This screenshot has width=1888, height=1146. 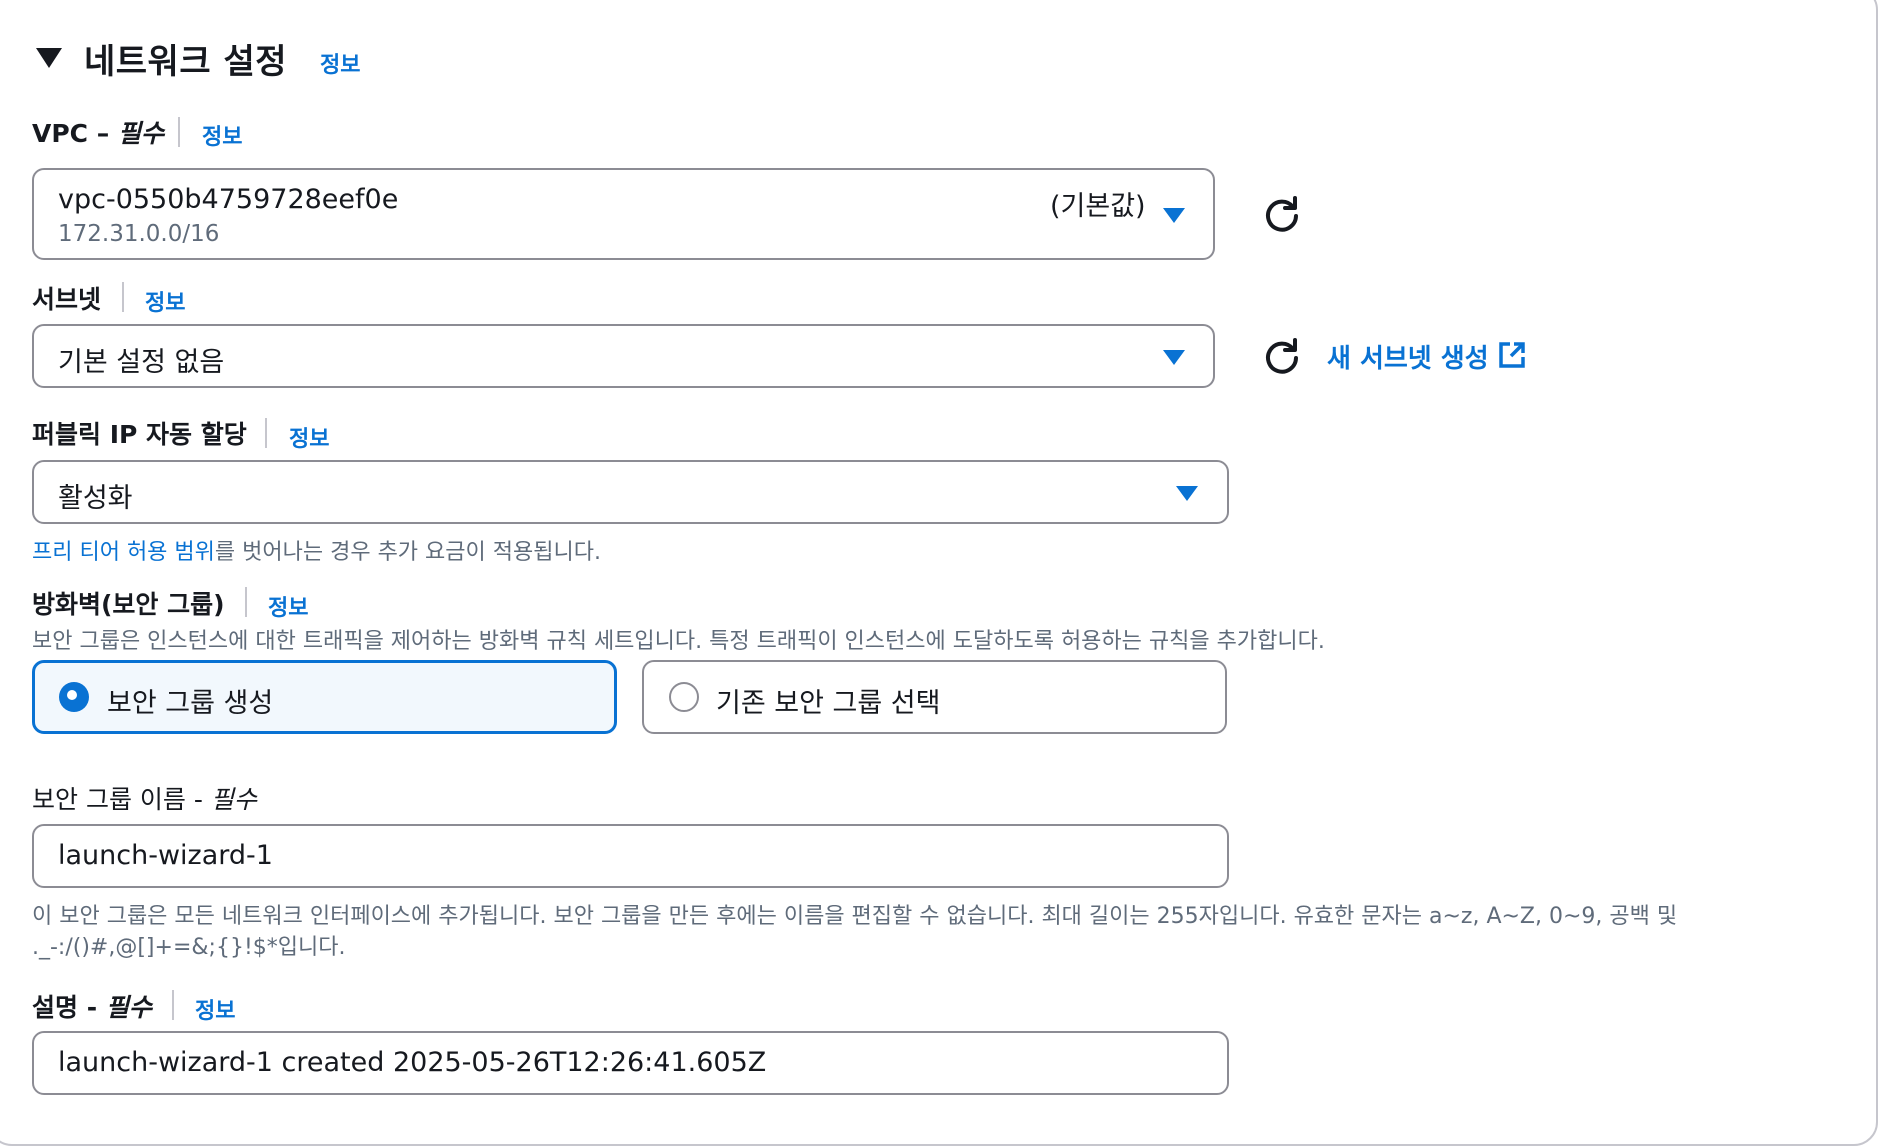 What do you see at coordinates (1408, 356) in the screenshot?
I see `create-subnet-link: 새 서브넷 생성` at bounding box center [1408, 356].